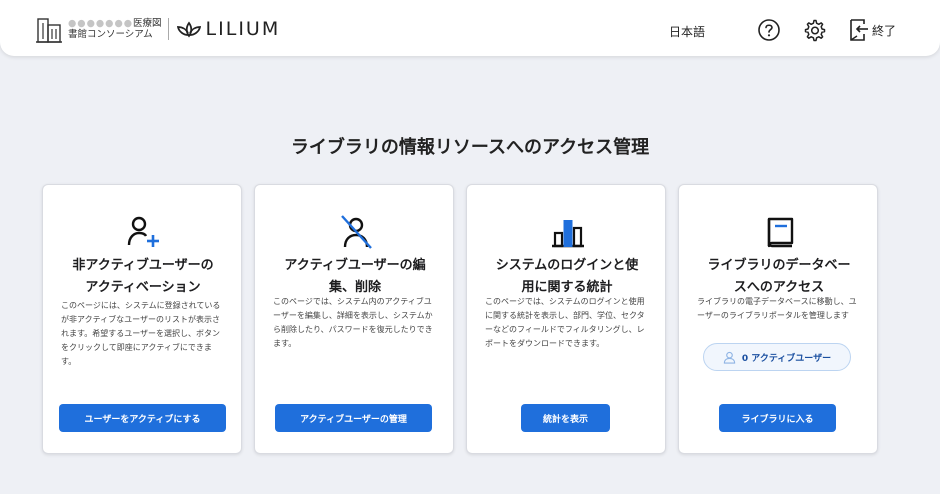  What do you see at coordinates (567, 277) in the screenshot?
I see `card-title: システムのログインと使 用に関する統計` at bounding box center [567, 277].